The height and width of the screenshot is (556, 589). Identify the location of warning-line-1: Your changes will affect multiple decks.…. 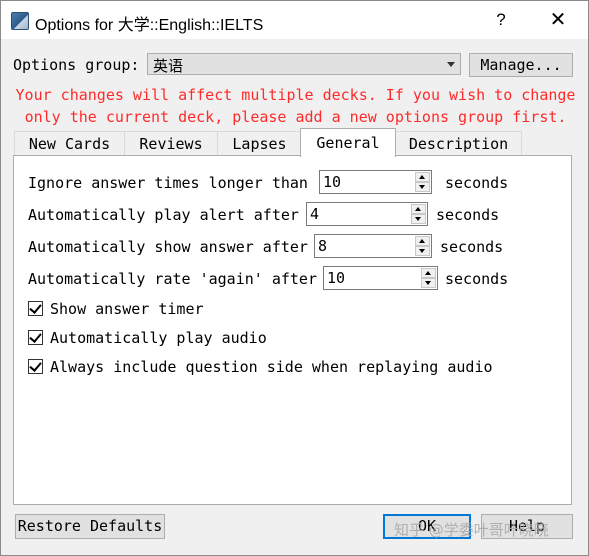
(295, 95).